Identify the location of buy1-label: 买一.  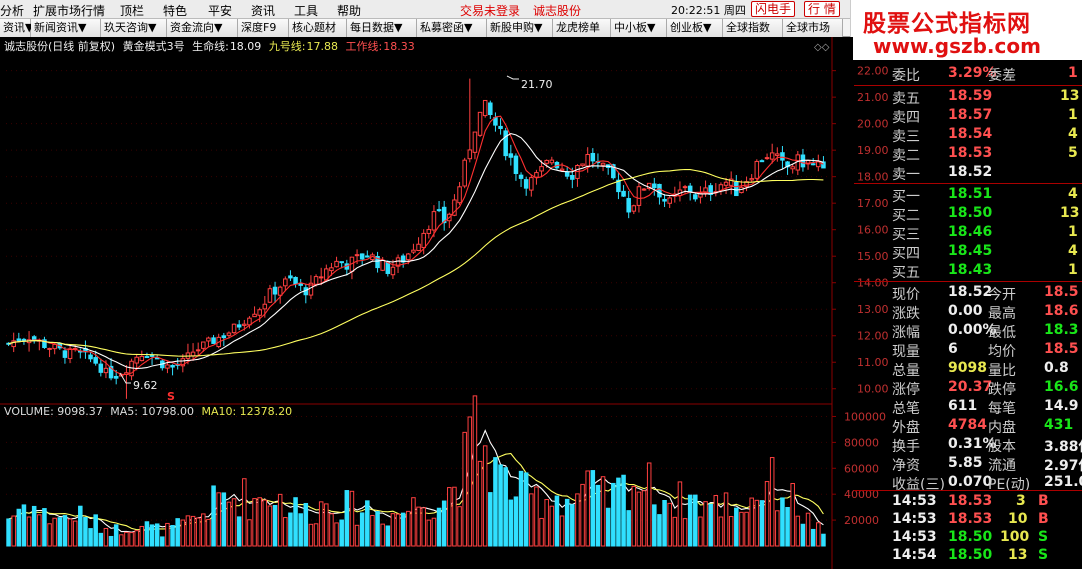
(906, 197).